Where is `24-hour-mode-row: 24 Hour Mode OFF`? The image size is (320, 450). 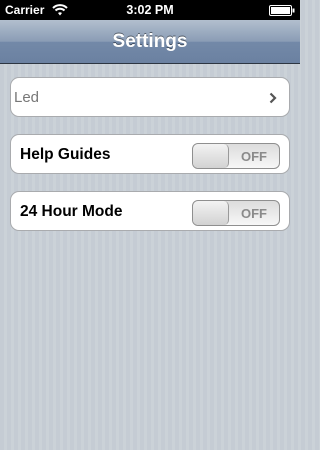
24-hour-mode-row: 24 Hour Mode OFF is located at coordinates (150, 211).